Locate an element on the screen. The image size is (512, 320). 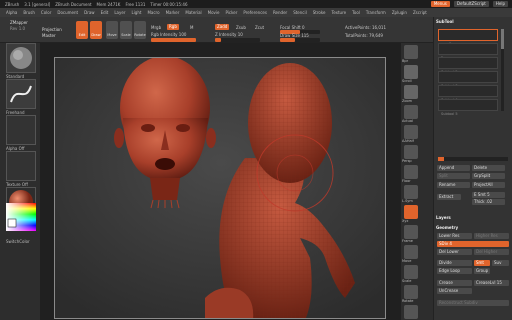
subtool-item-0: eyesFace is located at coordinates (468, 37).